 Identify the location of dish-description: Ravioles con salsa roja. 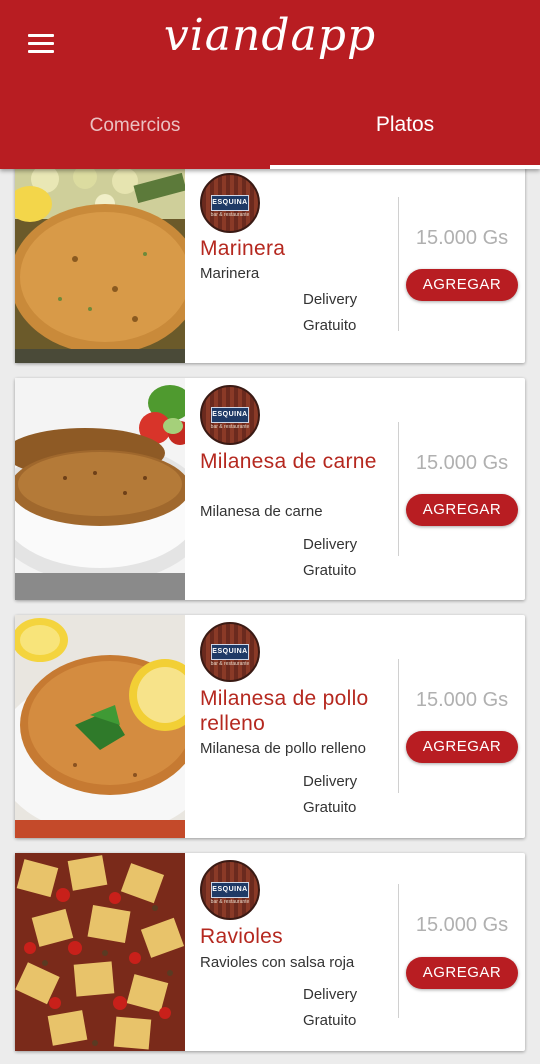
(277, 962).